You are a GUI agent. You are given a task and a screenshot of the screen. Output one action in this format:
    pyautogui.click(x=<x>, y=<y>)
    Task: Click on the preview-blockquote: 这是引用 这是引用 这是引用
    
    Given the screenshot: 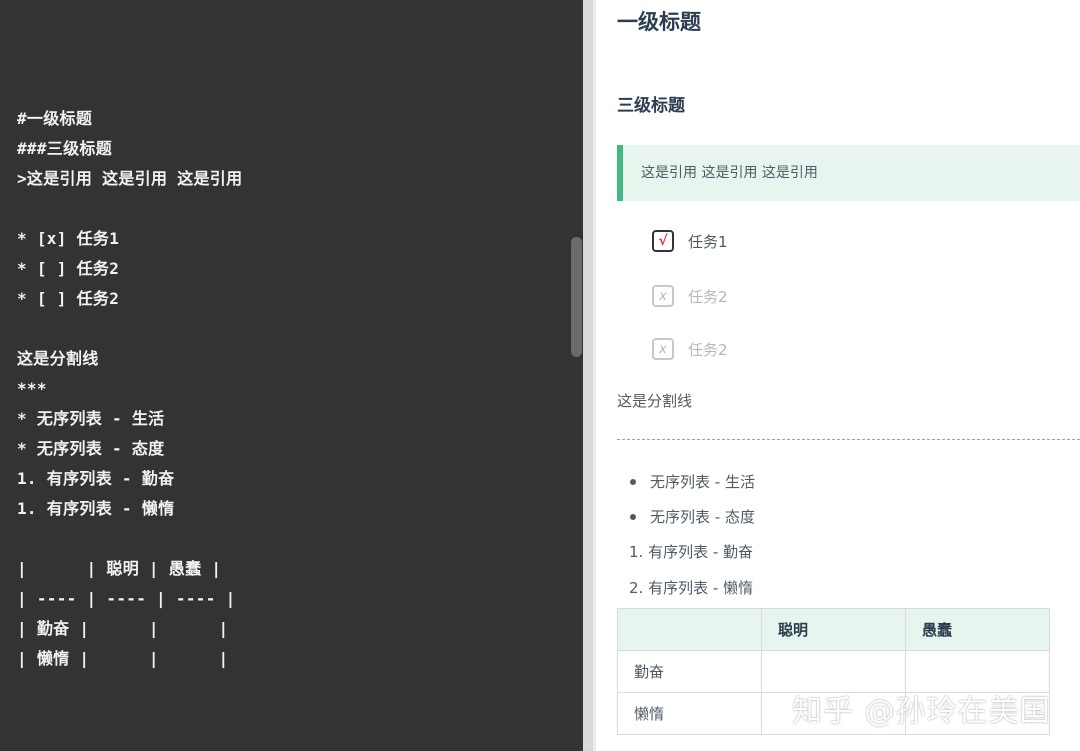 What is the action you would take?
    pyautogui.click(x=848, y=173)
    